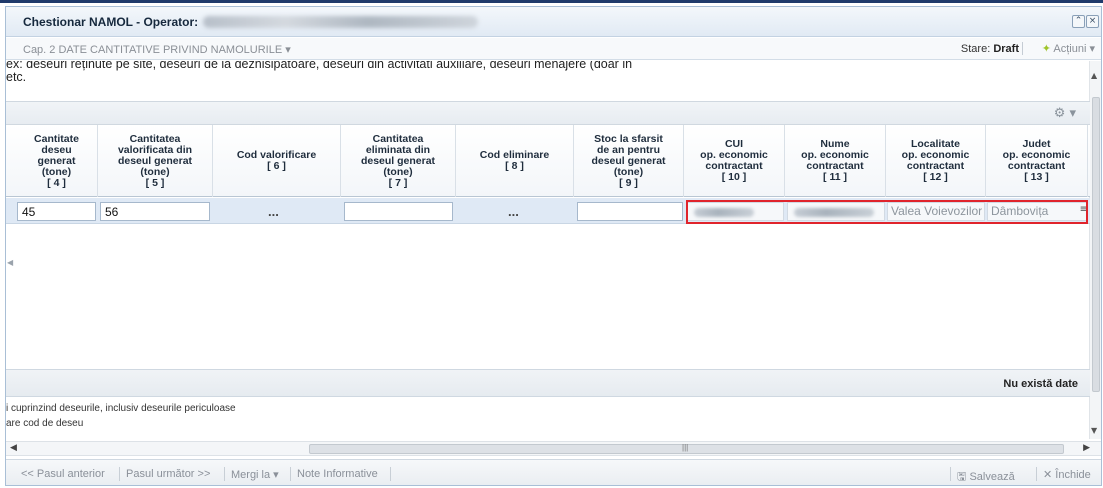 The image size is (1103, 488). What do you see at coordinates (548, 383) in the screenshot?
I see `grid-status-bar: Nu există date` at bounding box center [548, 383].